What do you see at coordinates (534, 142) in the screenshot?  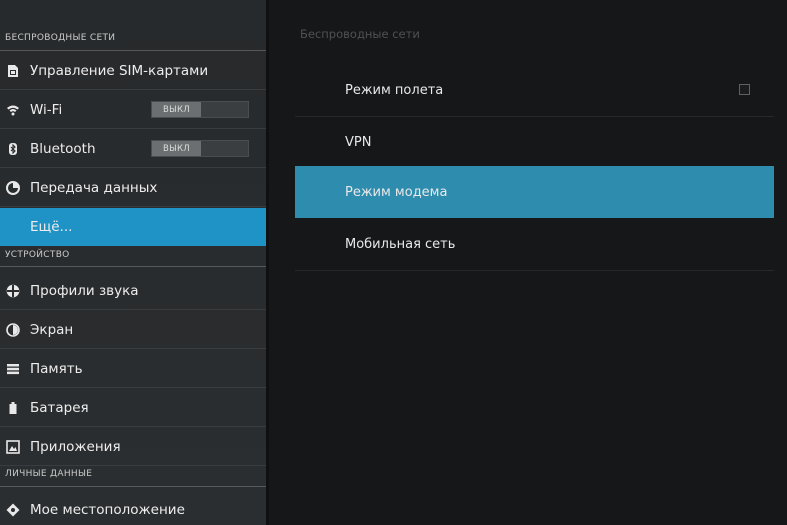 I see `pref-vpn: VPN` at bounding box center [534, 142].